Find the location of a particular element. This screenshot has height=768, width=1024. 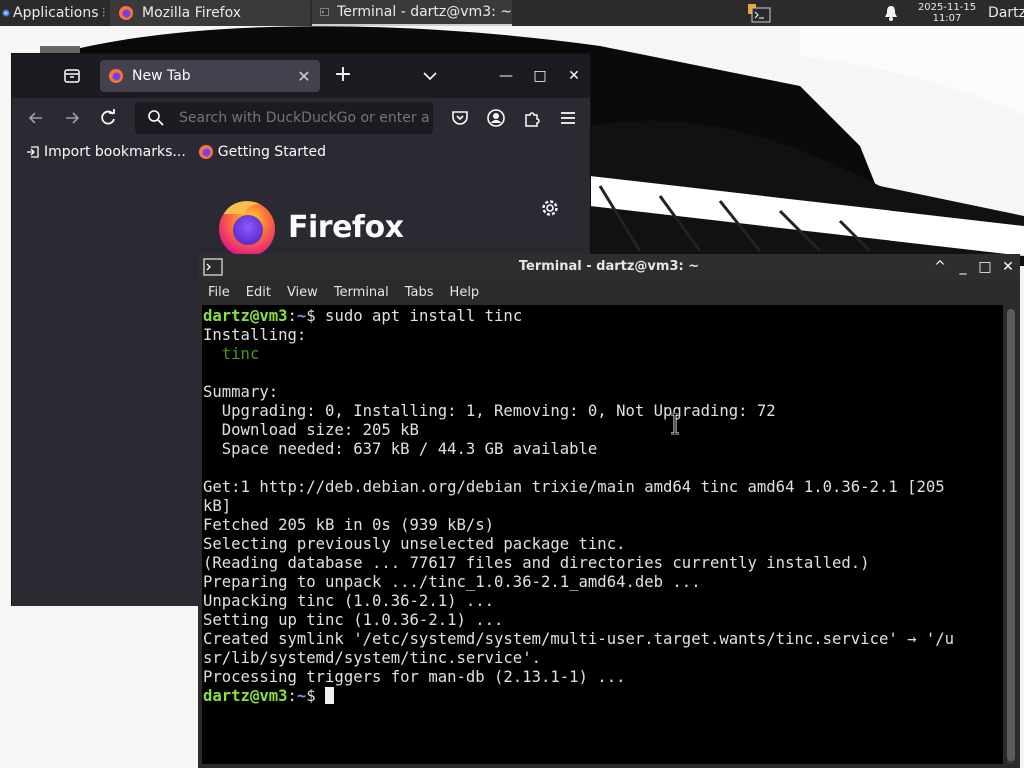

menu-help: Help is located at coordinates (465, 292).